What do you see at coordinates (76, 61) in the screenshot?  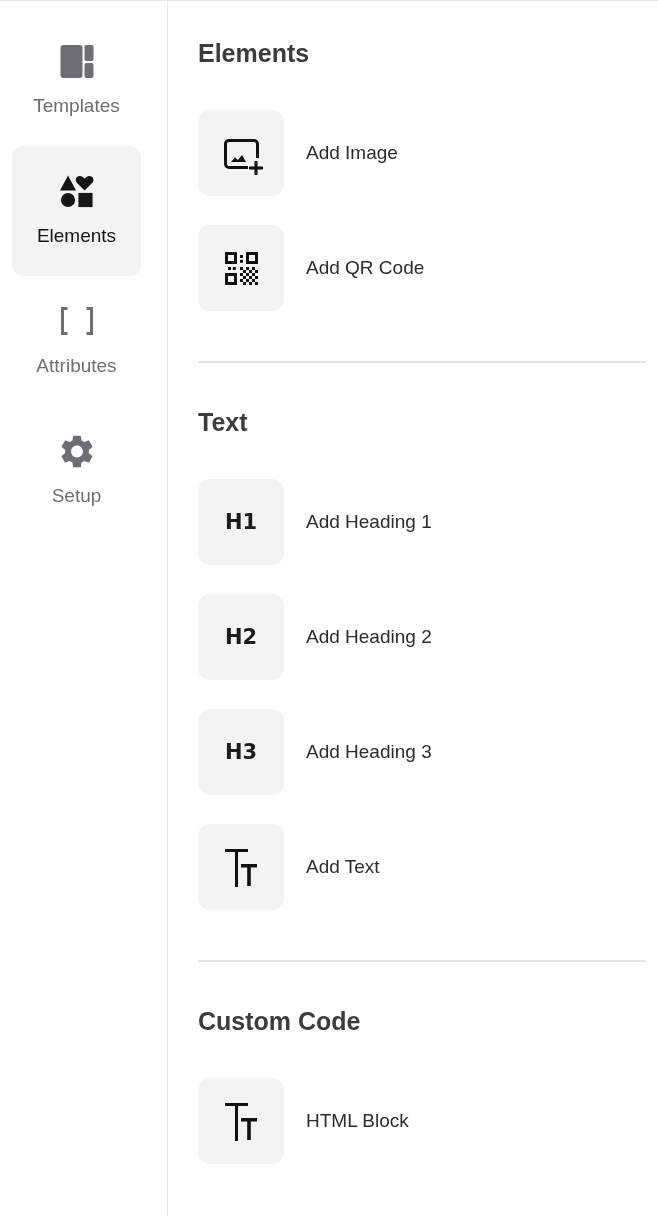 I see `layout-icon` at bounding box center [76, 61].